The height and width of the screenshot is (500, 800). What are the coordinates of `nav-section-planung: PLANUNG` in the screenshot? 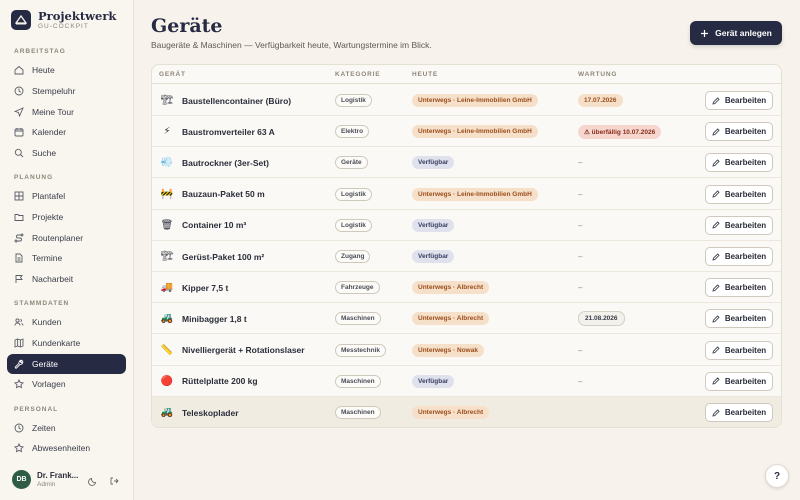 It's located at (34, 177).